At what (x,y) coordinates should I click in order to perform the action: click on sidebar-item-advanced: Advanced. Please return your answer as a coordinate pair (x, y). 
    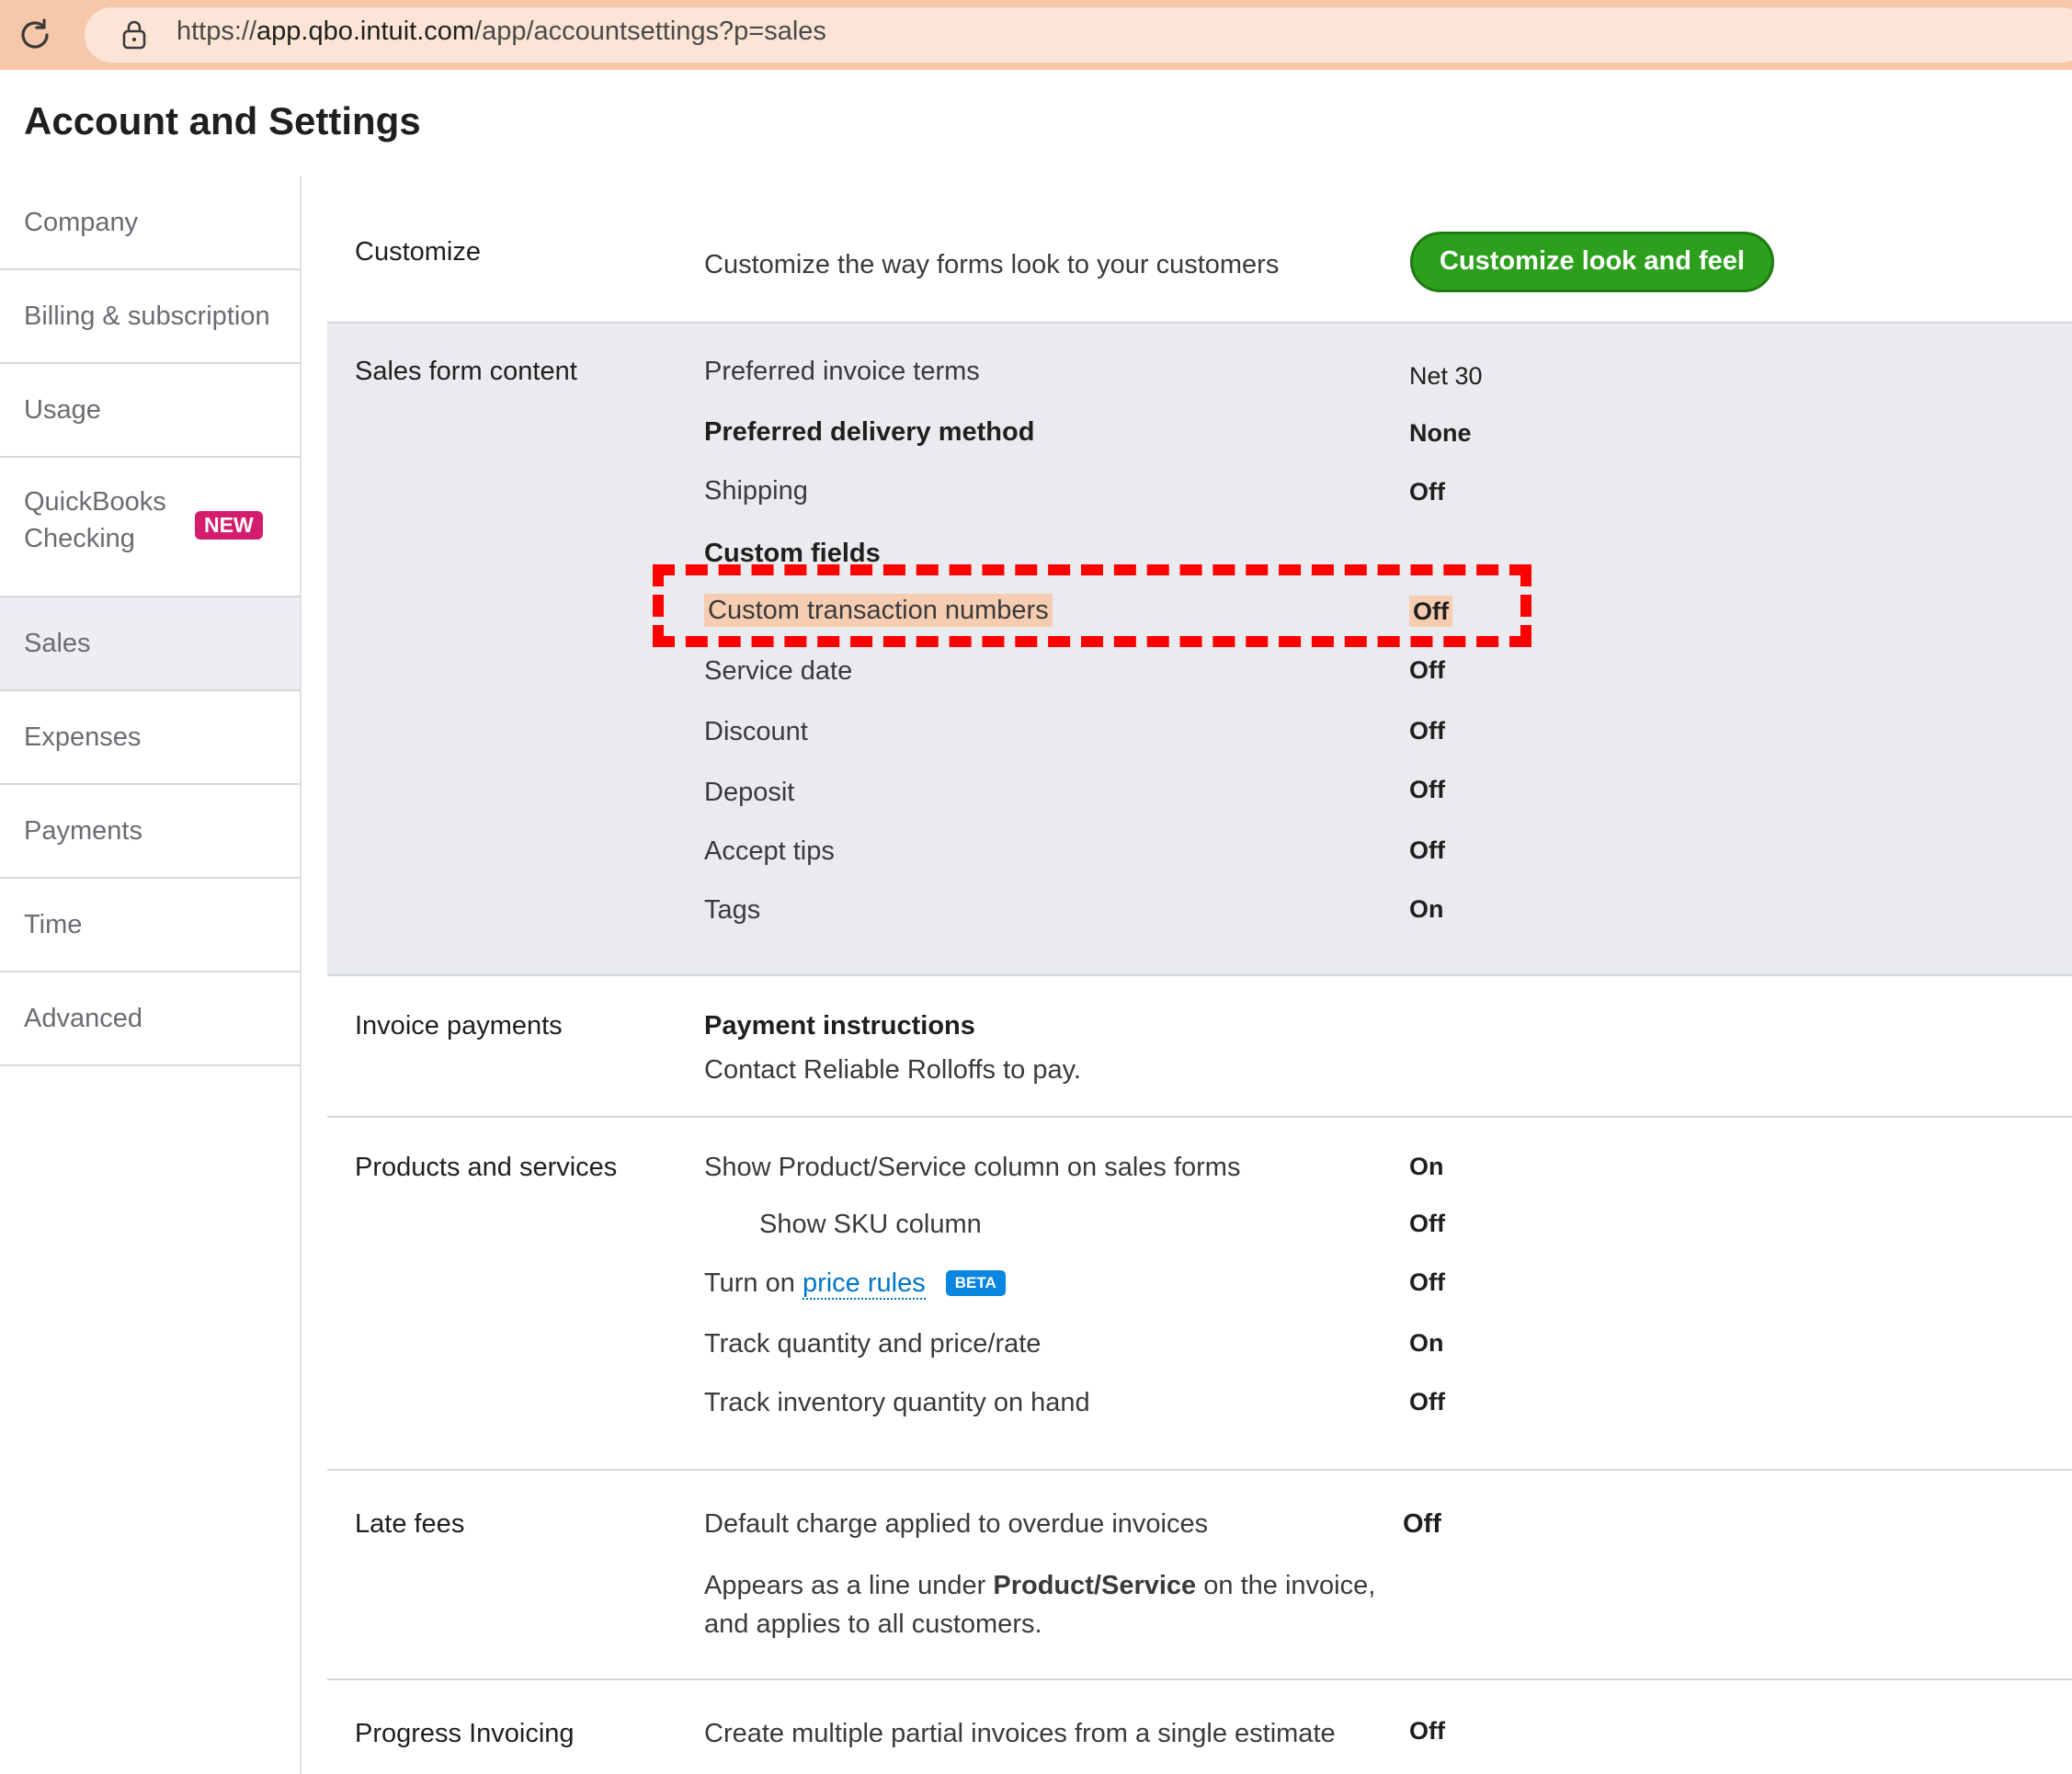
    Looking at the image, I should click on (150, 1019).